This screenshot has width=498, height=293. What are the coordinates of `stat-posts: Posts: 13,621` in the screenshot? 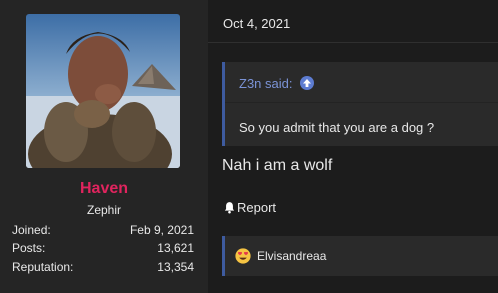 It's located at (103, 249).